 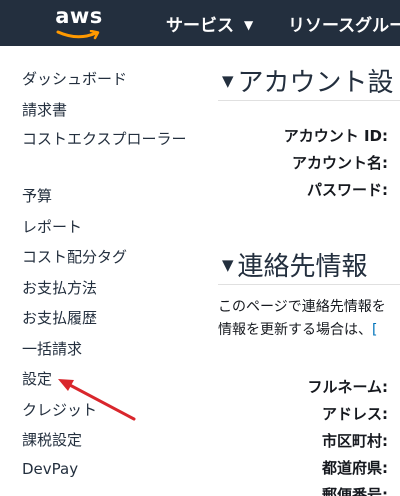 I want to click on password-label: パスワード:, so click(x=347, y=190).